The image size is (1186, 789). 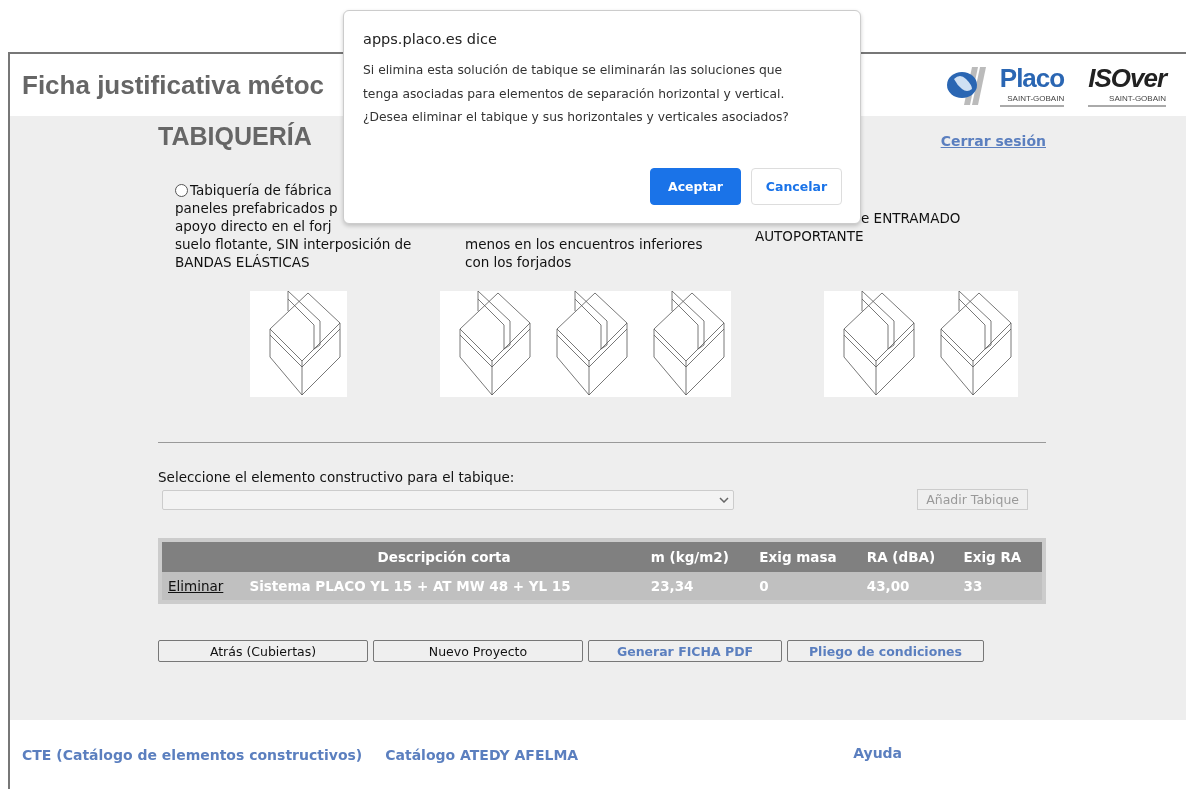 I want to click on footer-link: CTE (Catálogo de elementos constructivos), so click(x=192, y=754).